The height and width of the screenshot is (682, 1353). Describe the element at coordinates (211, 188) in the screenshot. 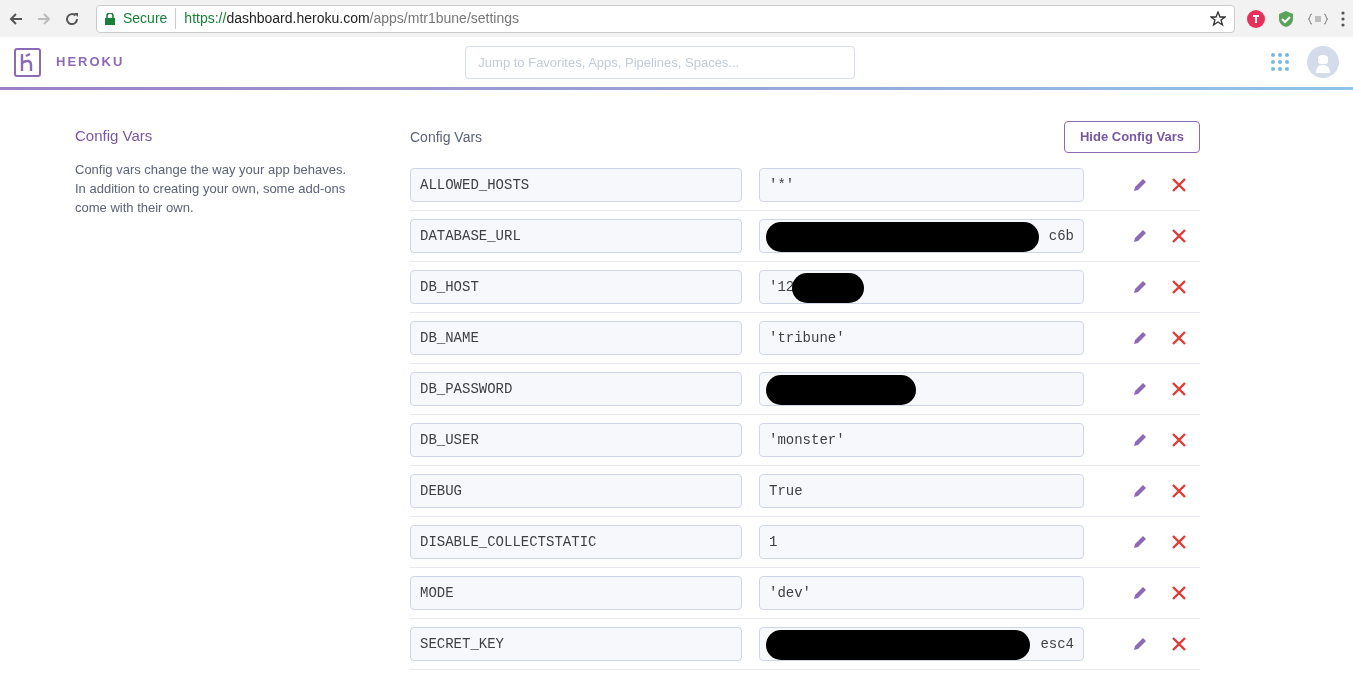

I see `section-description: Config vars change the way your app behaves. In addition to creating your own, some add-ons come with their own.` at that location.